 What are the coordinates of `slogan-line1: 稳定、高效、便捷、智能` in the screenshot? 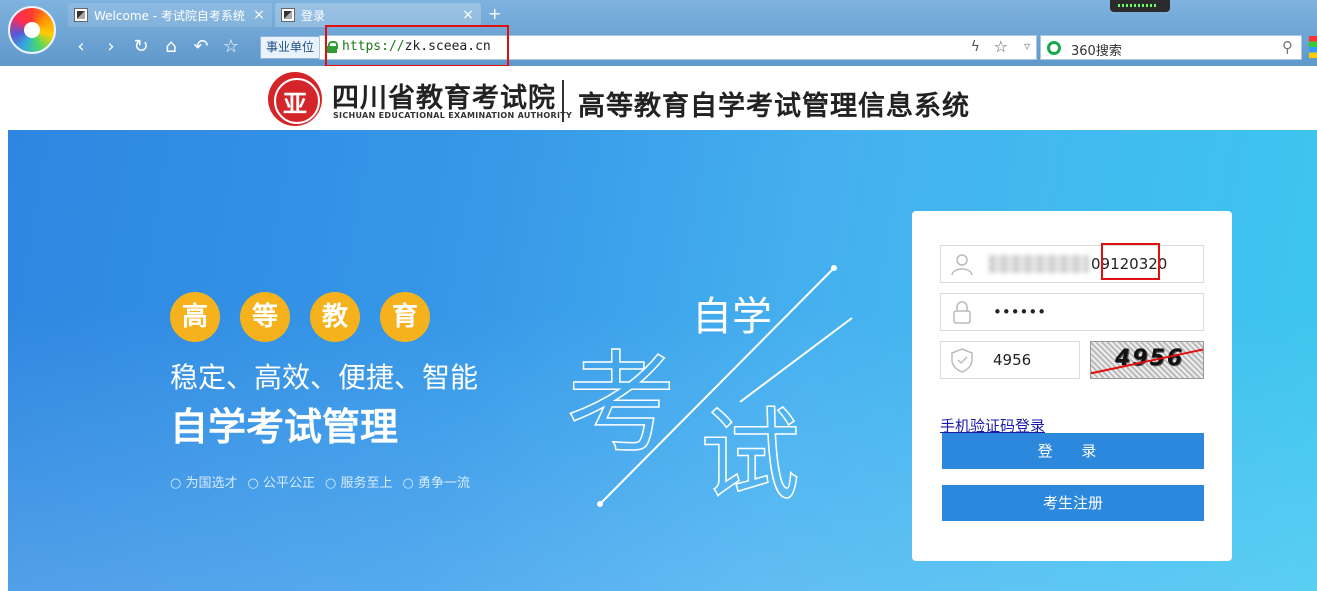 It's located at (324, 377).